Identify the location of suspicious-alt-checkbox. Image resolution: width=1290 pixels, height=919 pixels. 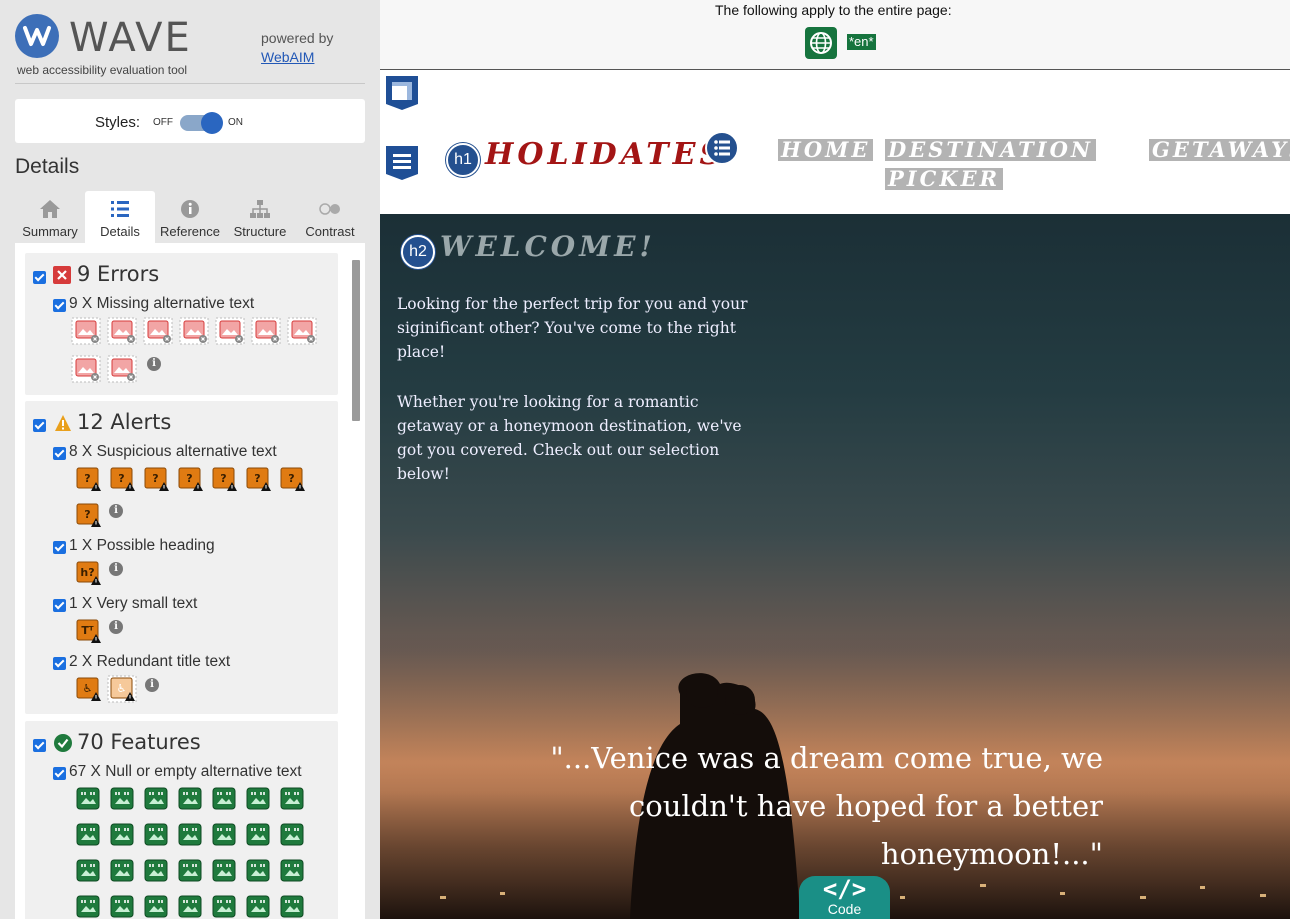
(59, 453).